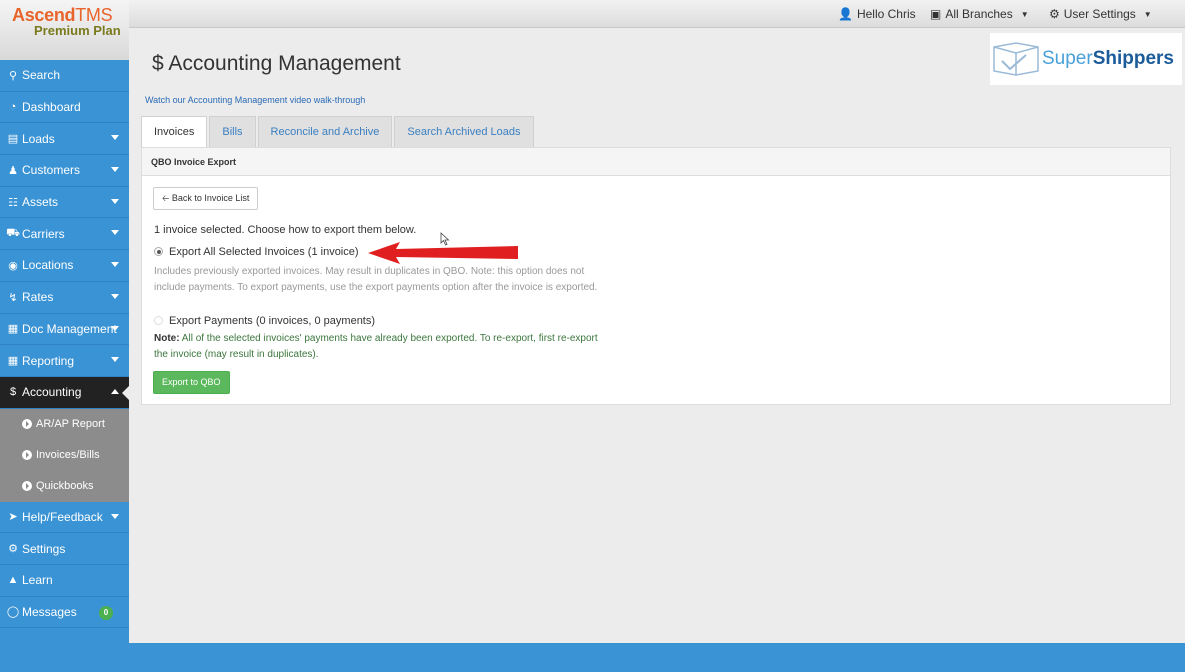  I want to click on sidebar-item-reporting: ▦ Reporting, so click(64, 361).